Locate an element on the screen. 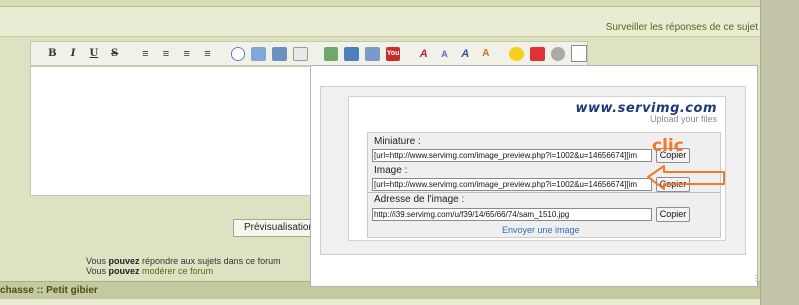  watch-topic-link: Surveiller les réponses de ce sujet is located at coordinates (682, 27).